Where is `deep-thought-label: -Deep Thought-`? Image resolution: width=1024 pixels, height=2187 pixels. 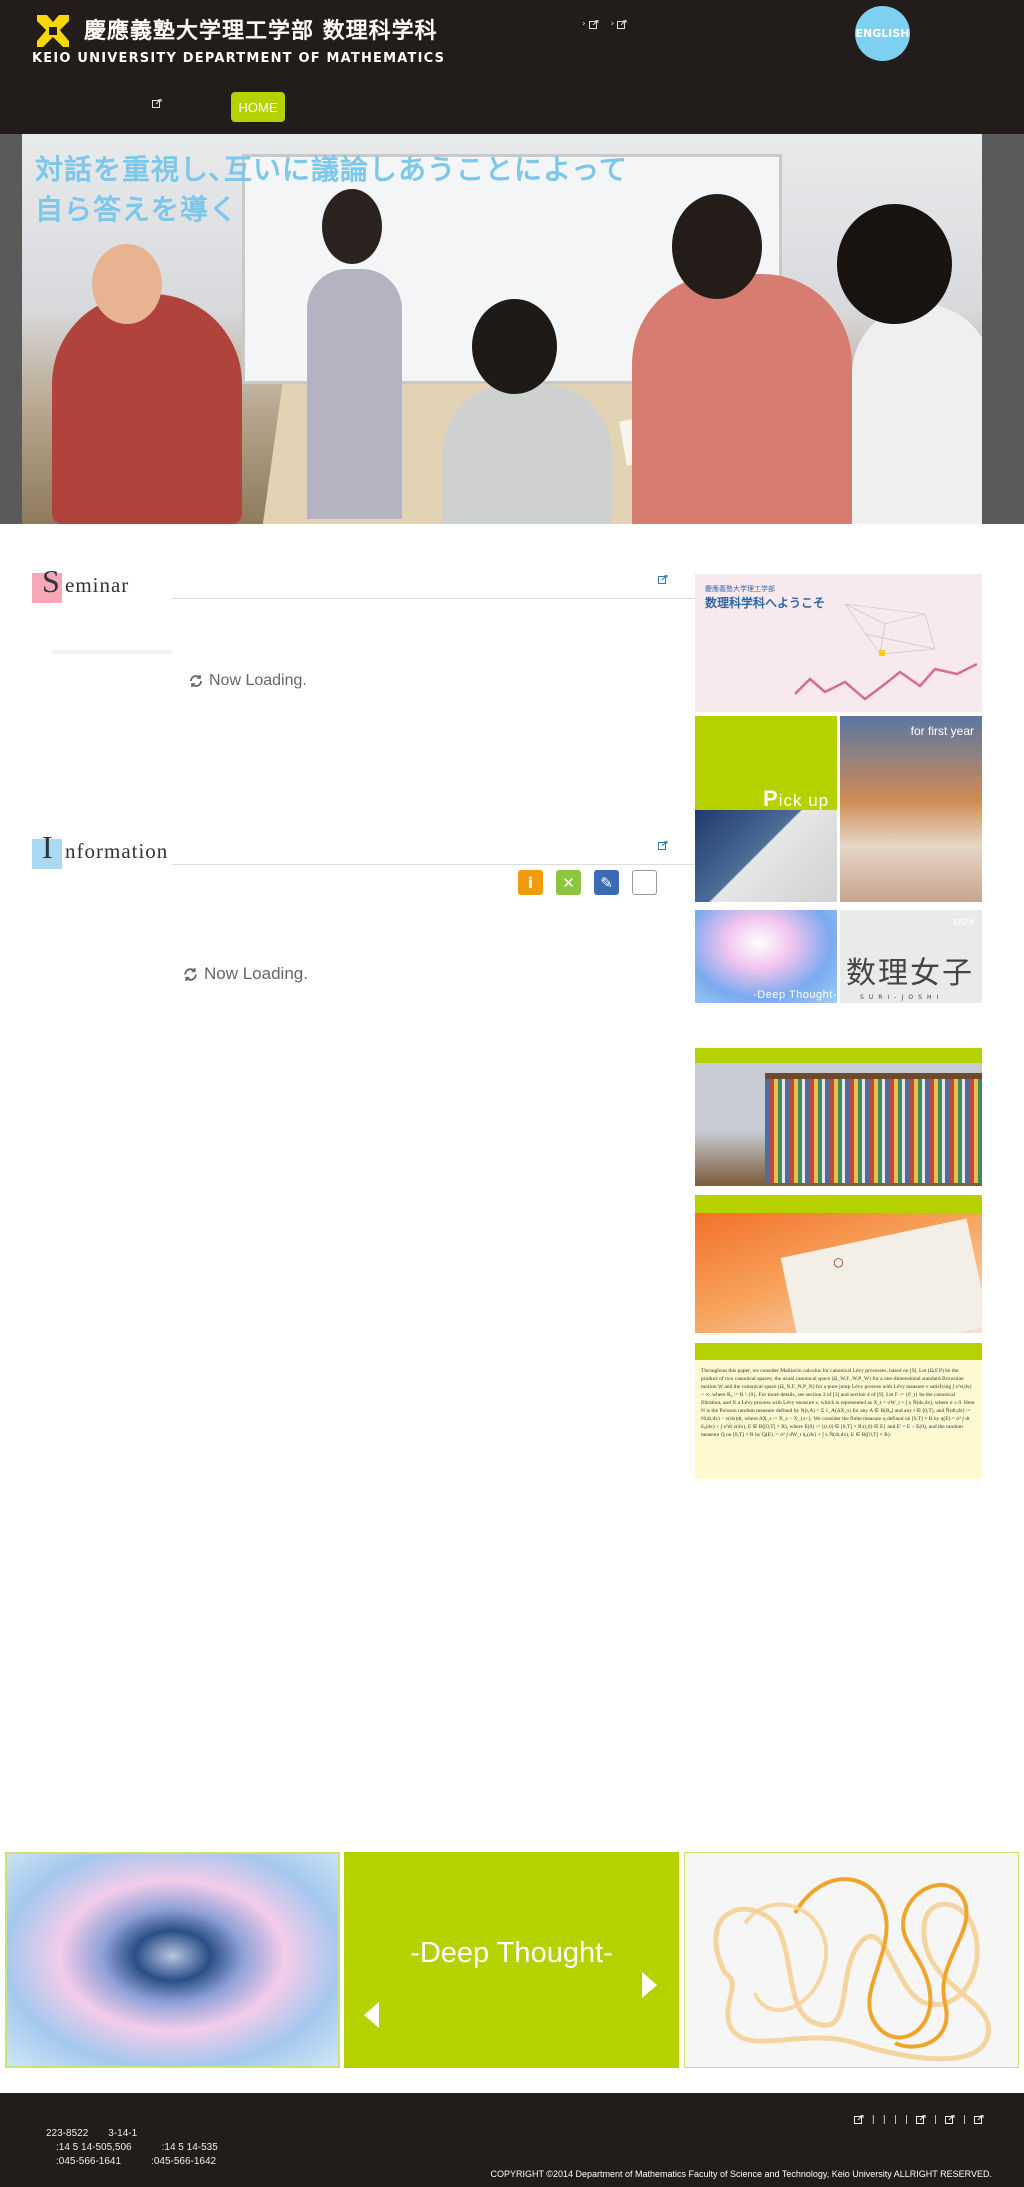 deep-thought-label: -Deep Thought- is located at coordinates (795, 995).